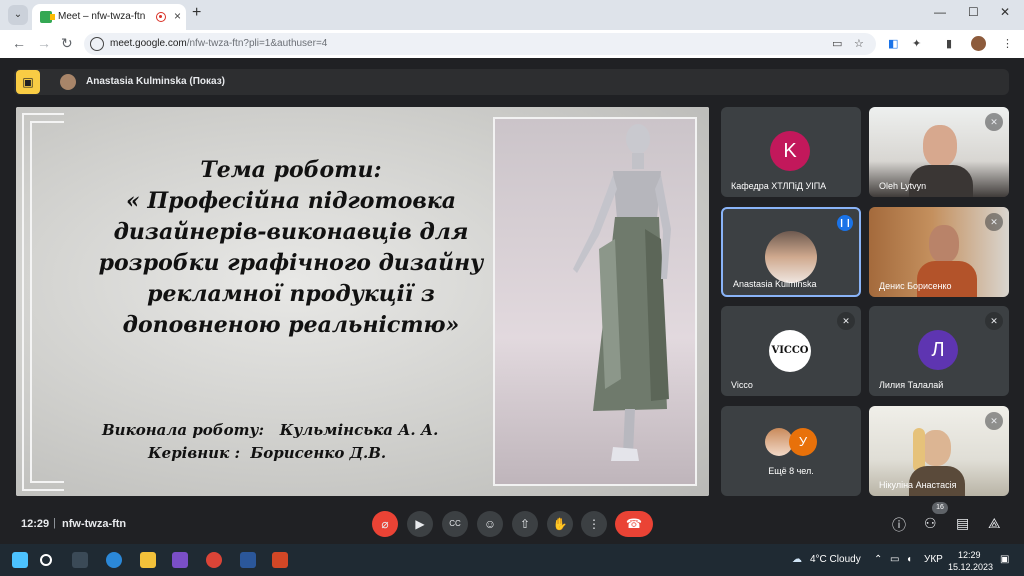  I want to click on participant-tile: VICCO ✕ Vicco, so click(791, 351).